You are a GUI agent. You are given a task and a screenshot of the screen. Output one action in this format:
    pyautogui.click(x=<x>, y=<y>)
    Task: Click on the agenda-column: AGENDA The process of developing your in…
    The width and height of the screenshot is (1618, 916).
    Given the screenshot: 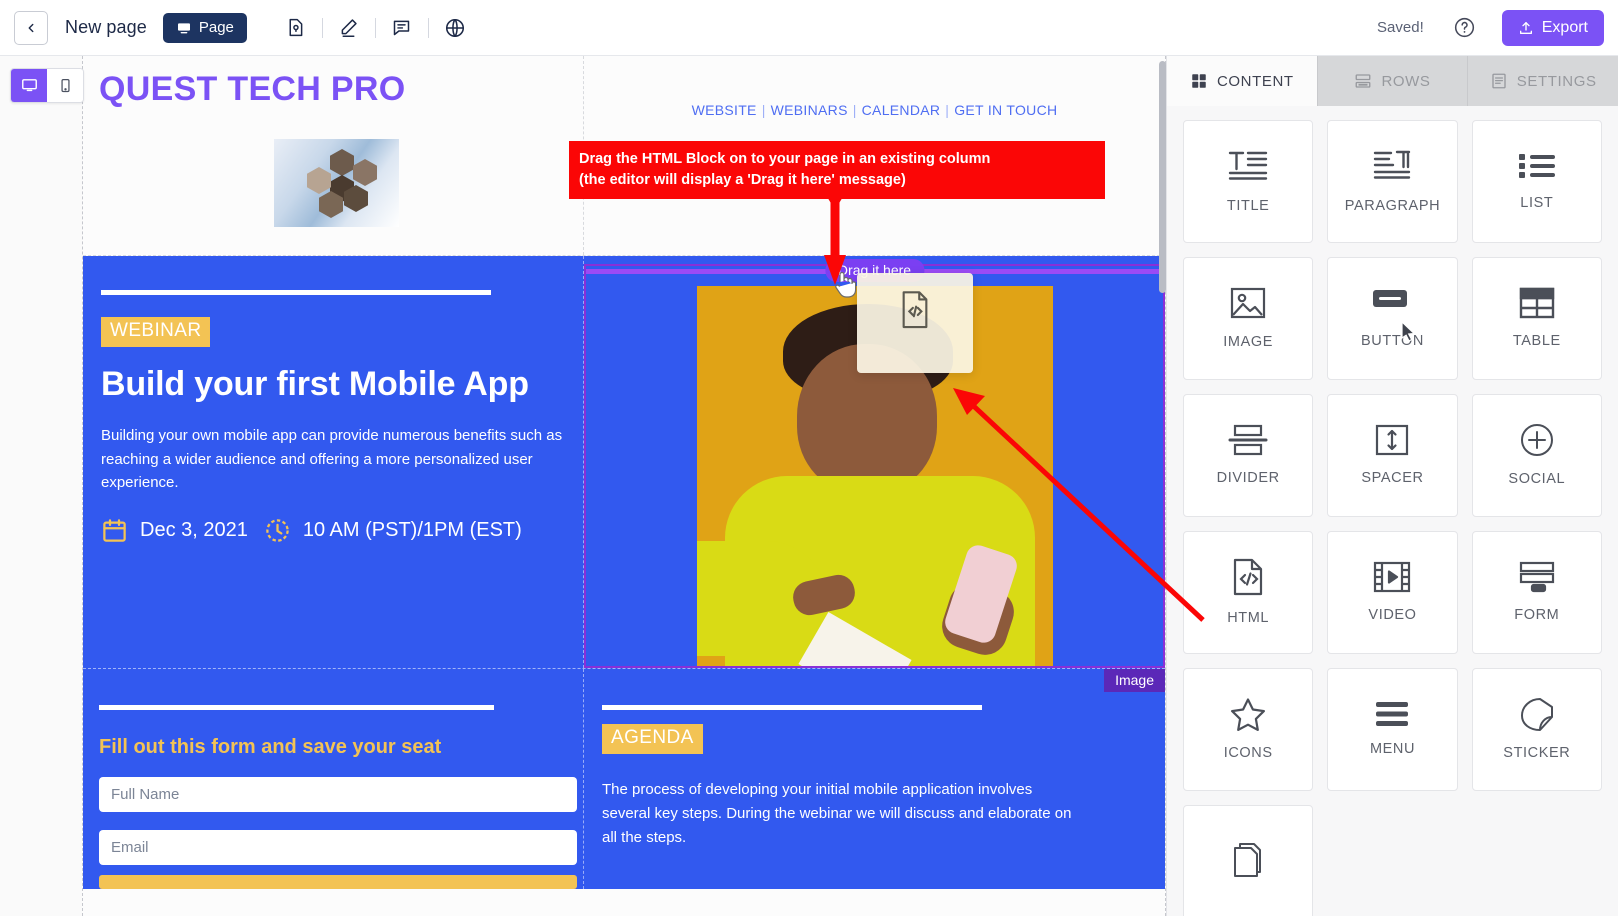 What is the action you would take?
    pyautogui.click(x=874, y=779)
    